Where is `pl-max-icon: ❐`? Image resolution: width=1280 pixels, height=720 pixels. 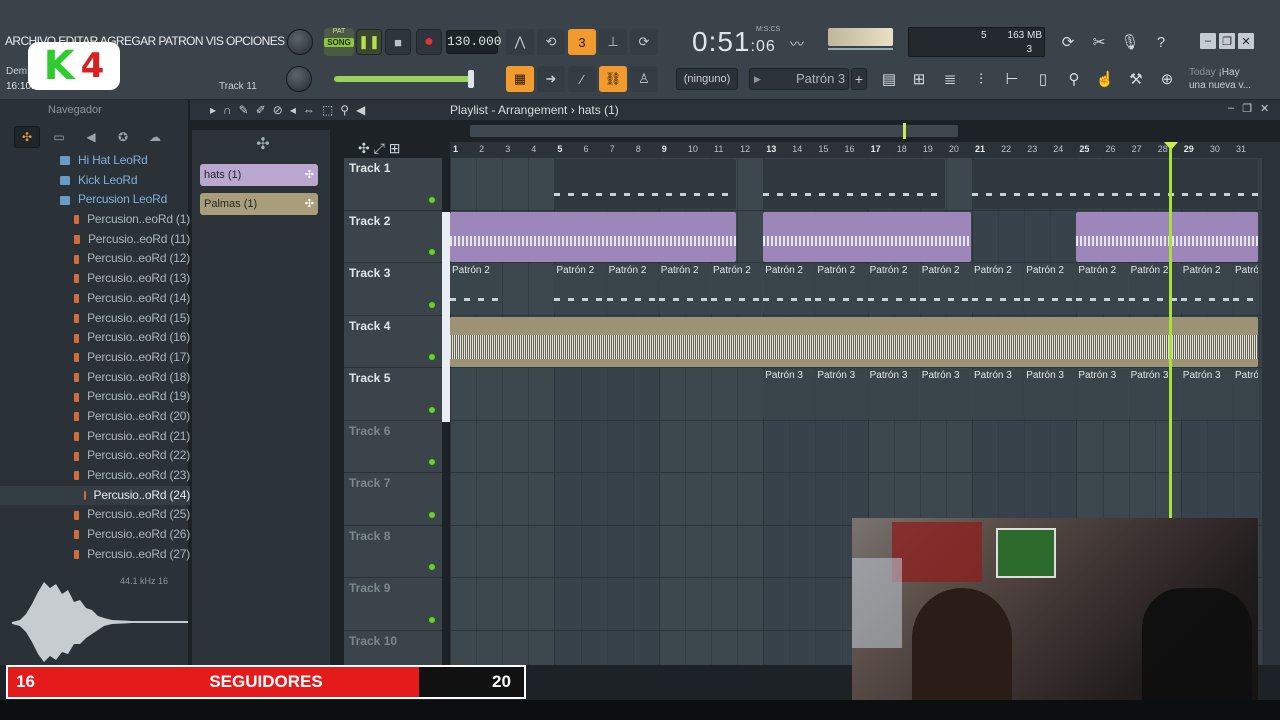 pl-max-icon: ❐ is located at coordinates (1247, 108).